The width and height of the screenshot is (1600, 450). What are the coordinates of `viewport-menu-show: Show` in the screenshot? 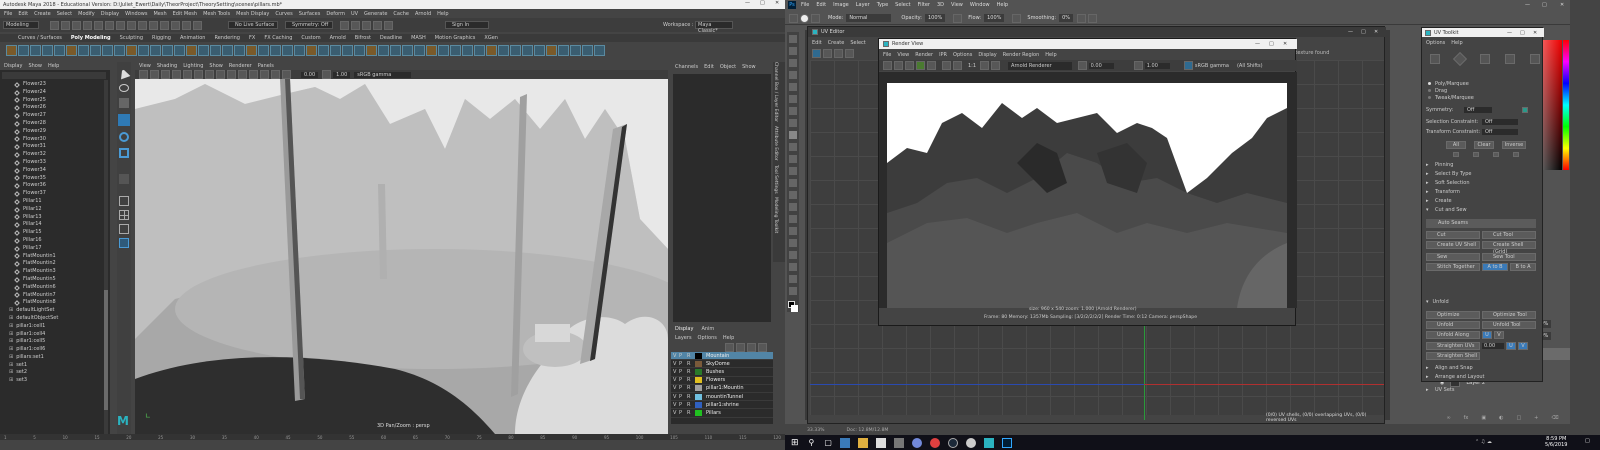 It's located at (216, 66).